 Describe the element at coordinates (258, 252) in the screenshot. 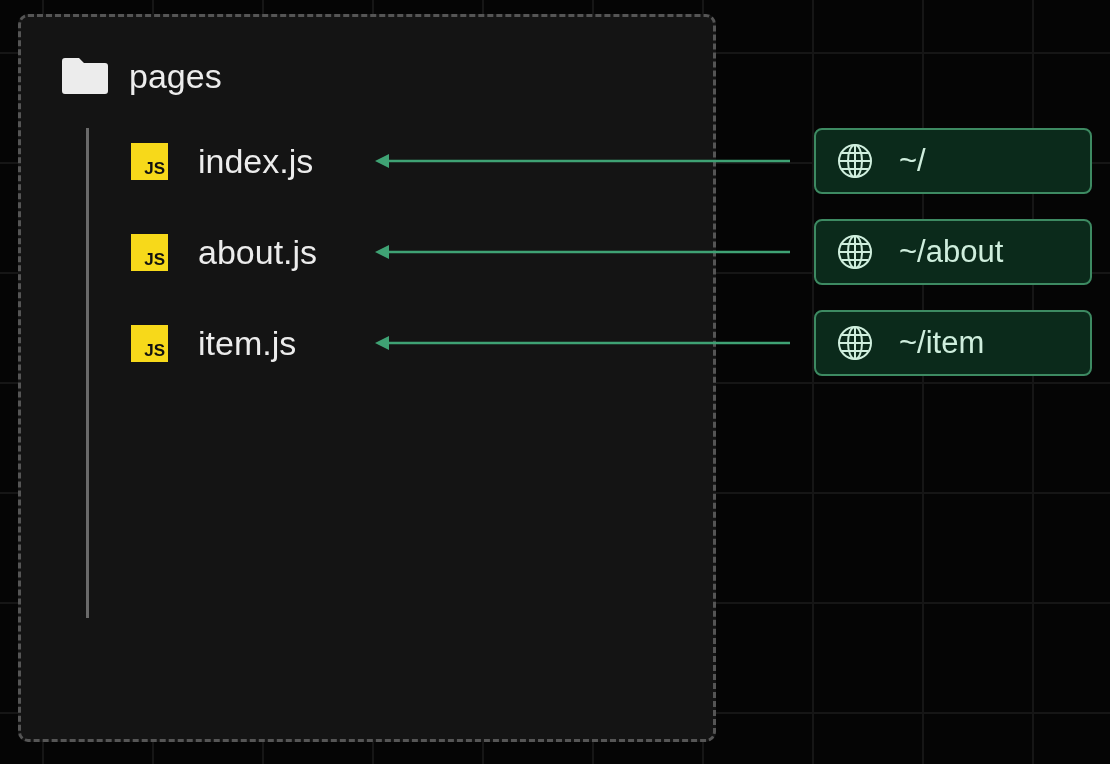

I see `file-name: about.js` at that location.